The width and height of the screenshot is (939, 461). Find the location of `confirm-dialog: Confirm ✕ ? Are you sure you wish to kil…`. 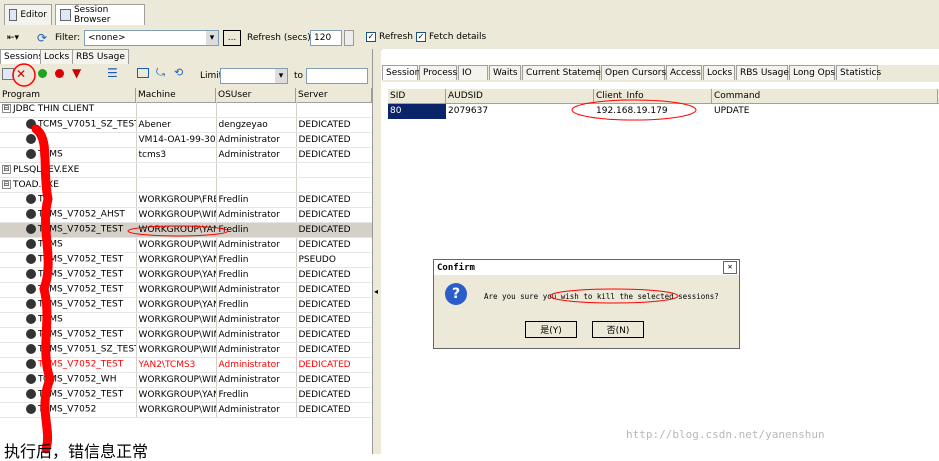

confirm-dialog: Confirm ✕ ? Are you sure you wish to kil… is located at coordinates (586, 304).